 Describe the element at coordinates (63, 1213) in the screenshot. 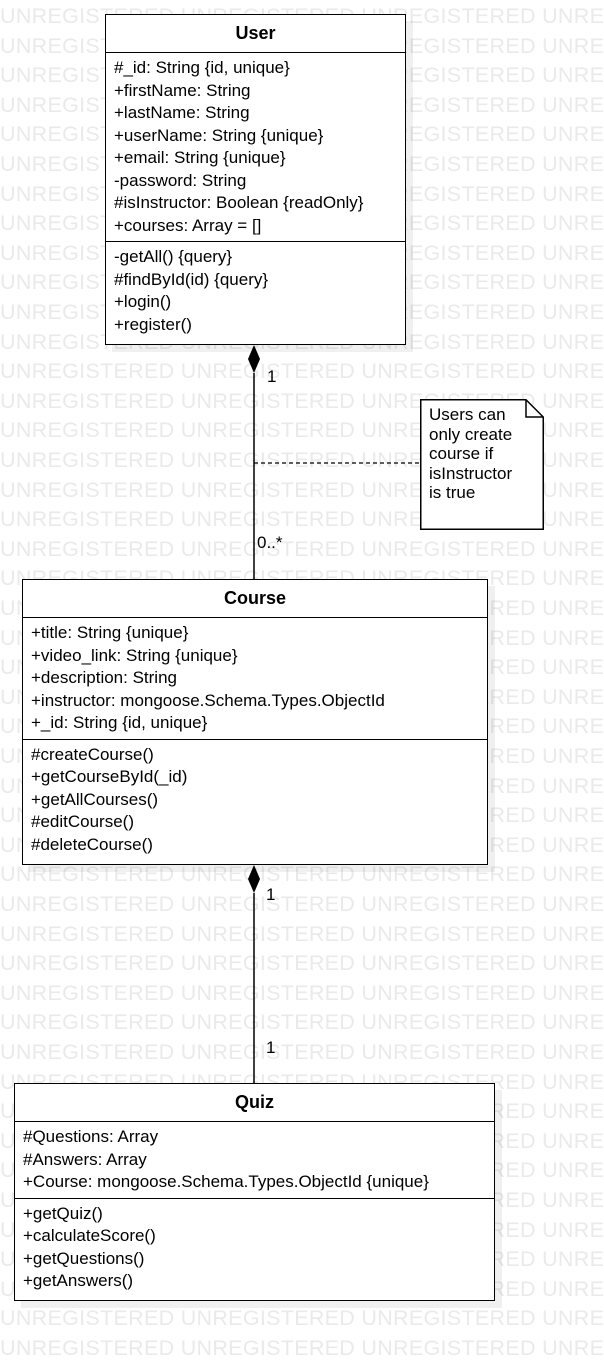

I see `quiz-operation: +getQuiz()` at that location.